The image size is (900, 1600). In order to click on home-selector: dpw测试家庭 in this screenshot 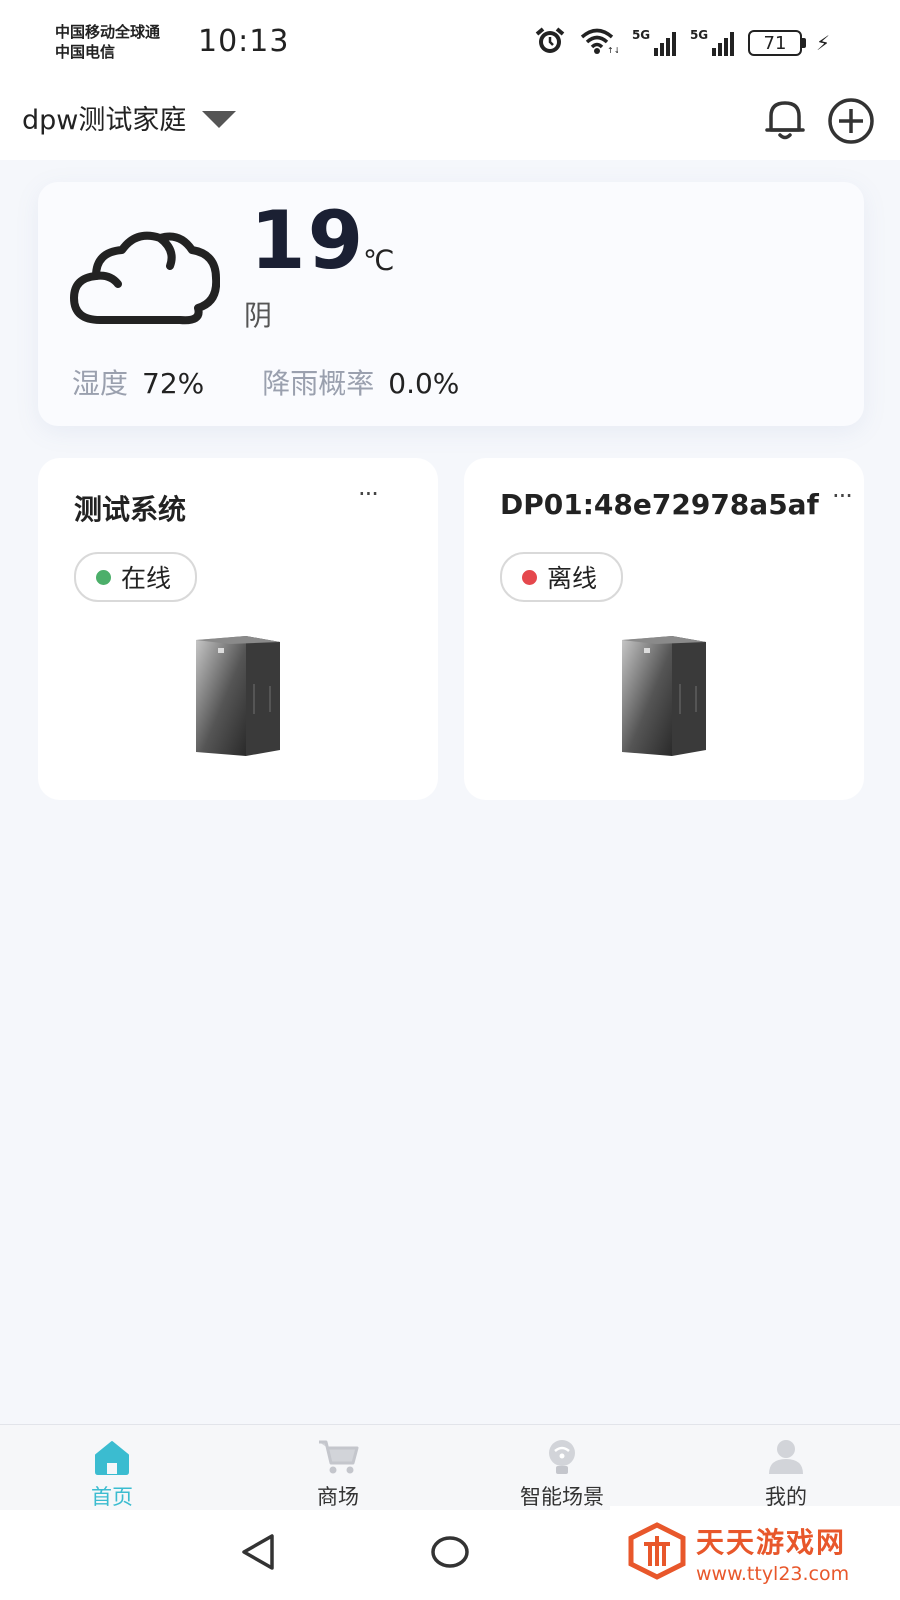, I will do `click(129, 117)`.